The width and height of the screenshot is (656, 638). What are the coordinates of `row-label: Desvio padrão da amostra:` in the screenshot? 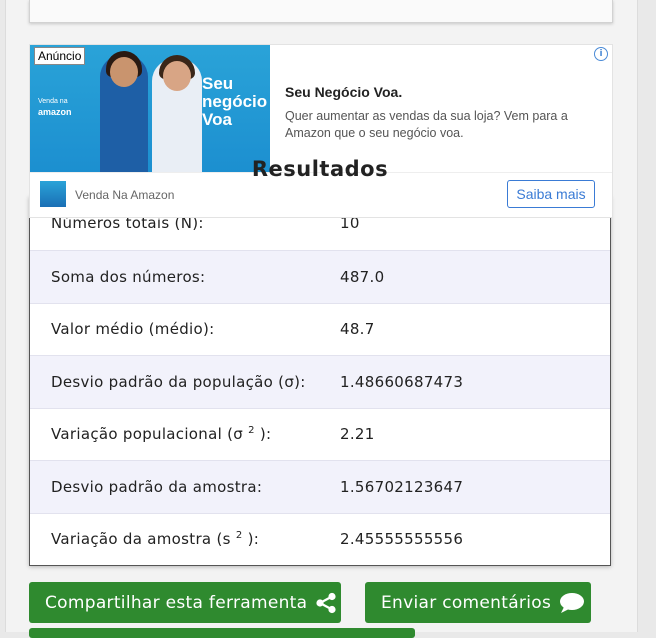 It's located at (157, 487).